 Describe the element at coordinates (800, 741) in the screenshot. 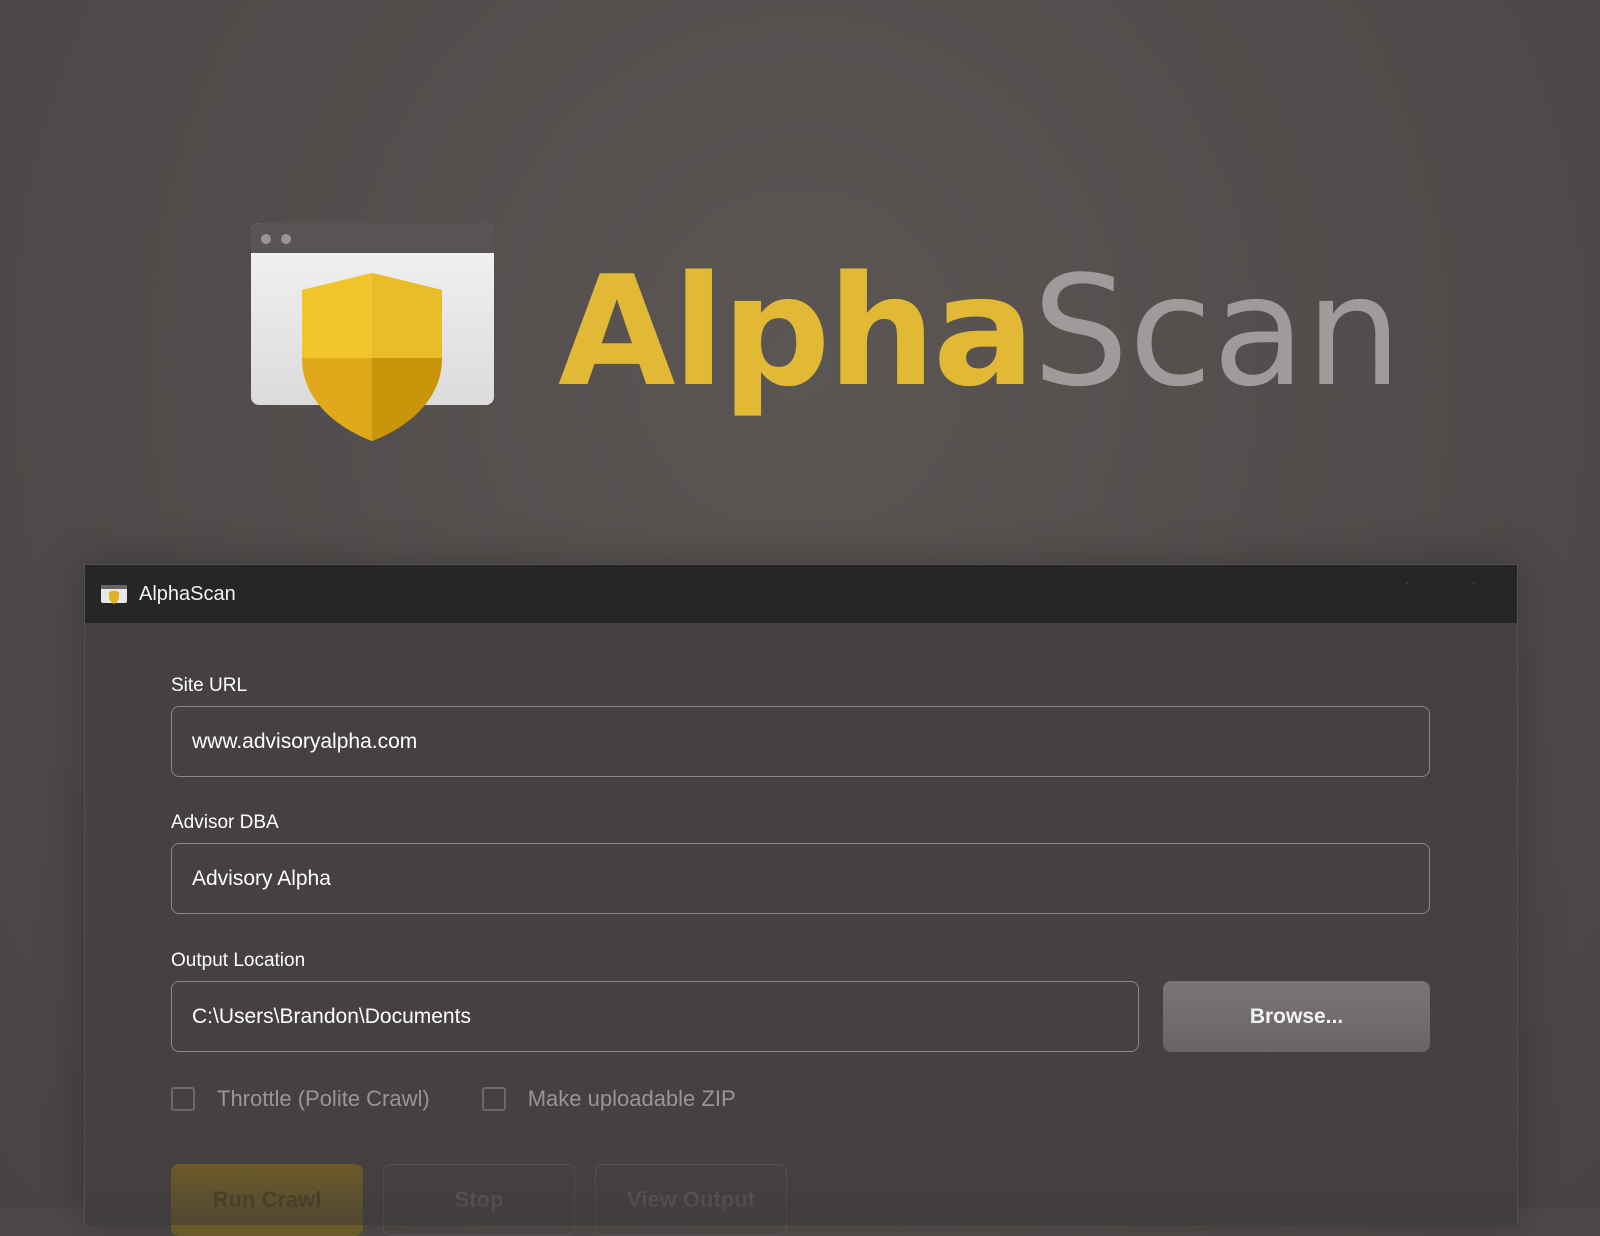

I see `site-url-input: www.advisoryalpha.com` at that location.